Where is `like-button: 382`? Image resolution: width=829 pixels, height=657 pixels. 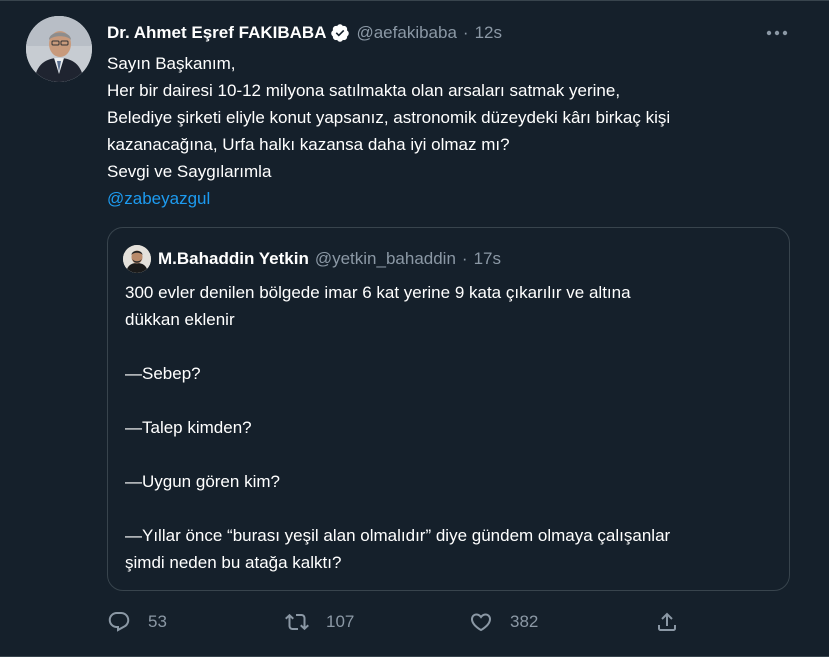
like-button: 382 is located at coordinates (503, 622).